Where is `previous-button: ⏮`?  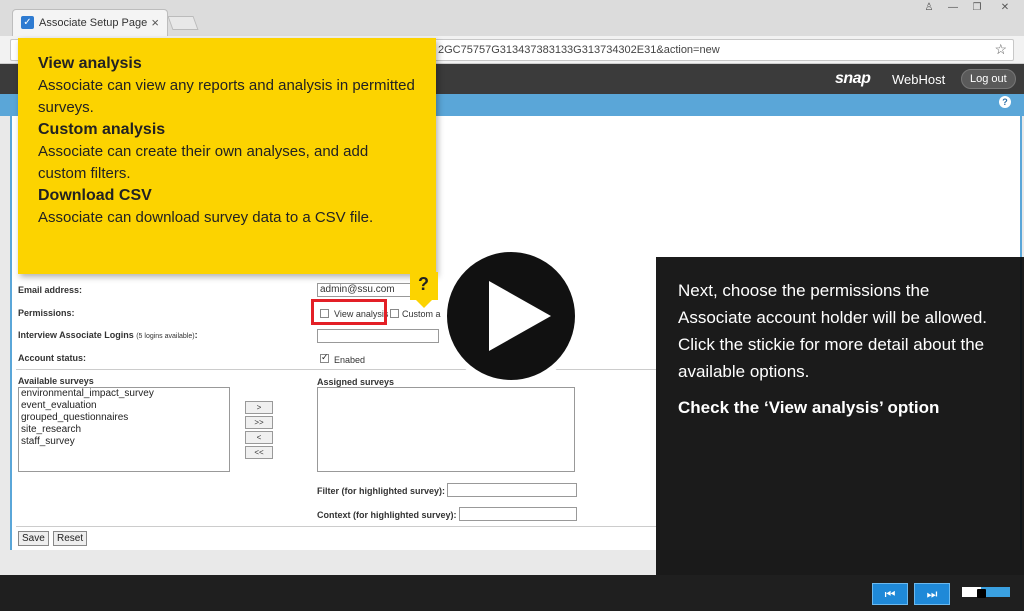
previous-button: ⏮ is located at coordinates (890, 594).